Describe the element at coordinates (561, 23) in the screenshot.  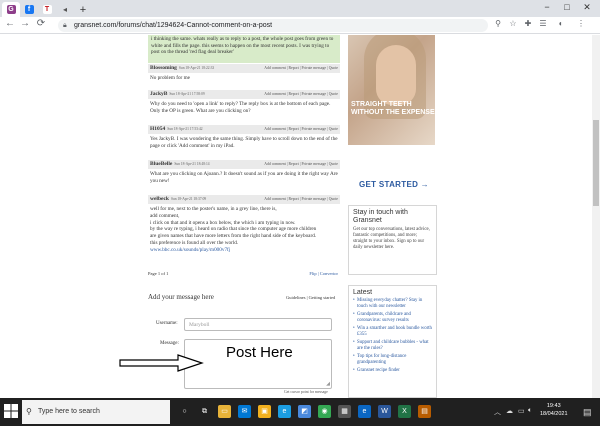
I see `profile-icon: ◐` at that location.